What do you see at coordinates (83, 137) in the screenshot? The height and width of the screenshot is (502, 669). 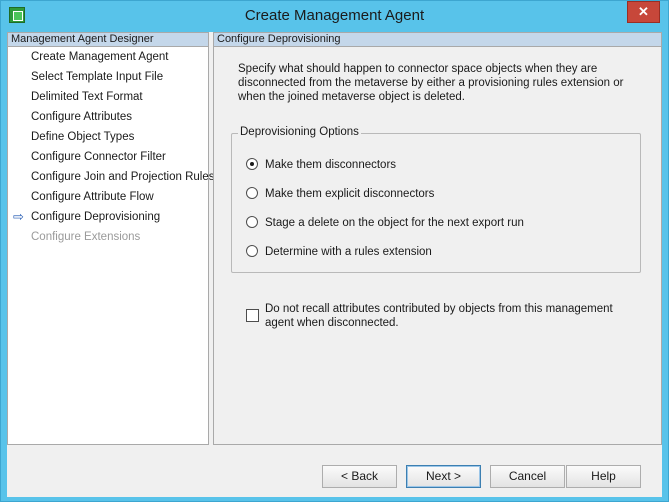 I see `step-label: Define Object Types` at bounding box center [83, 137].